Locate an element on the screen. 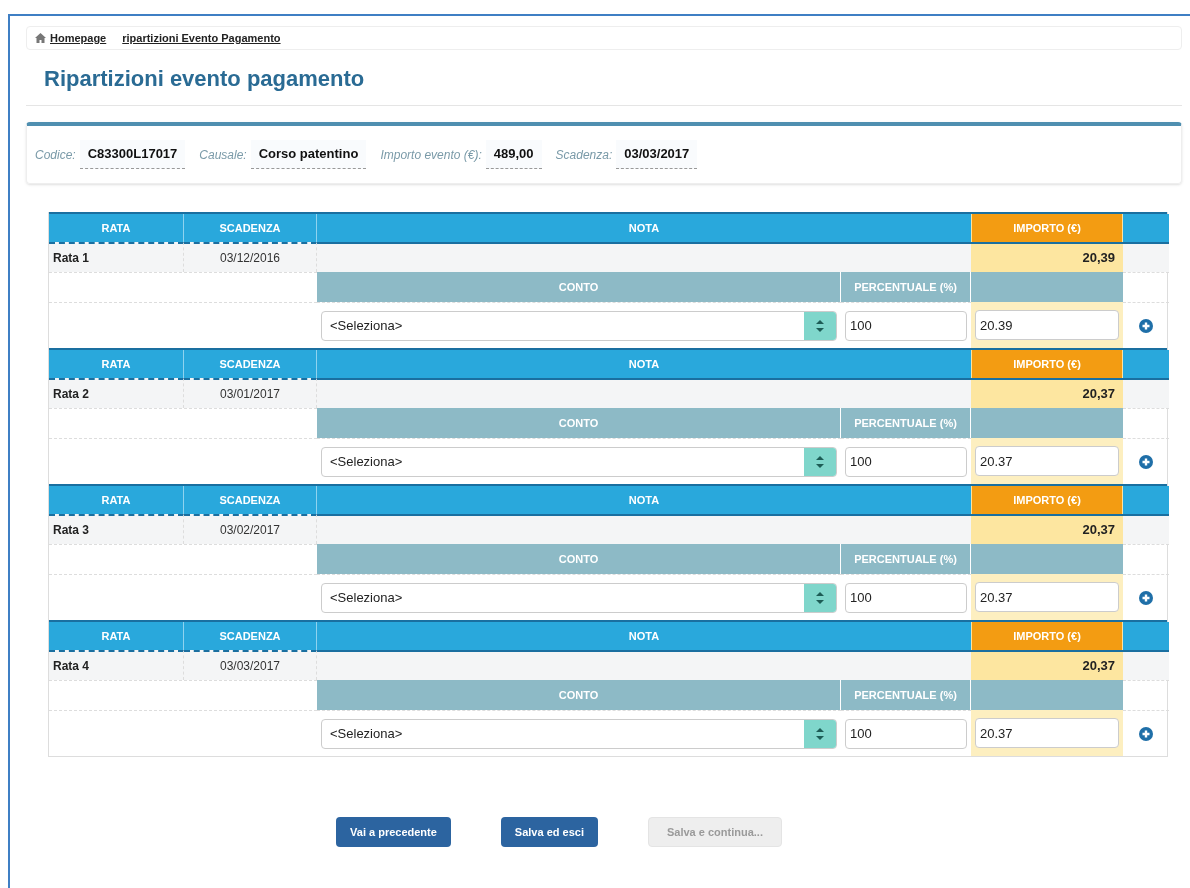  page-title: Ripartizioni evento pagamento is located at coordinates (205, 79).